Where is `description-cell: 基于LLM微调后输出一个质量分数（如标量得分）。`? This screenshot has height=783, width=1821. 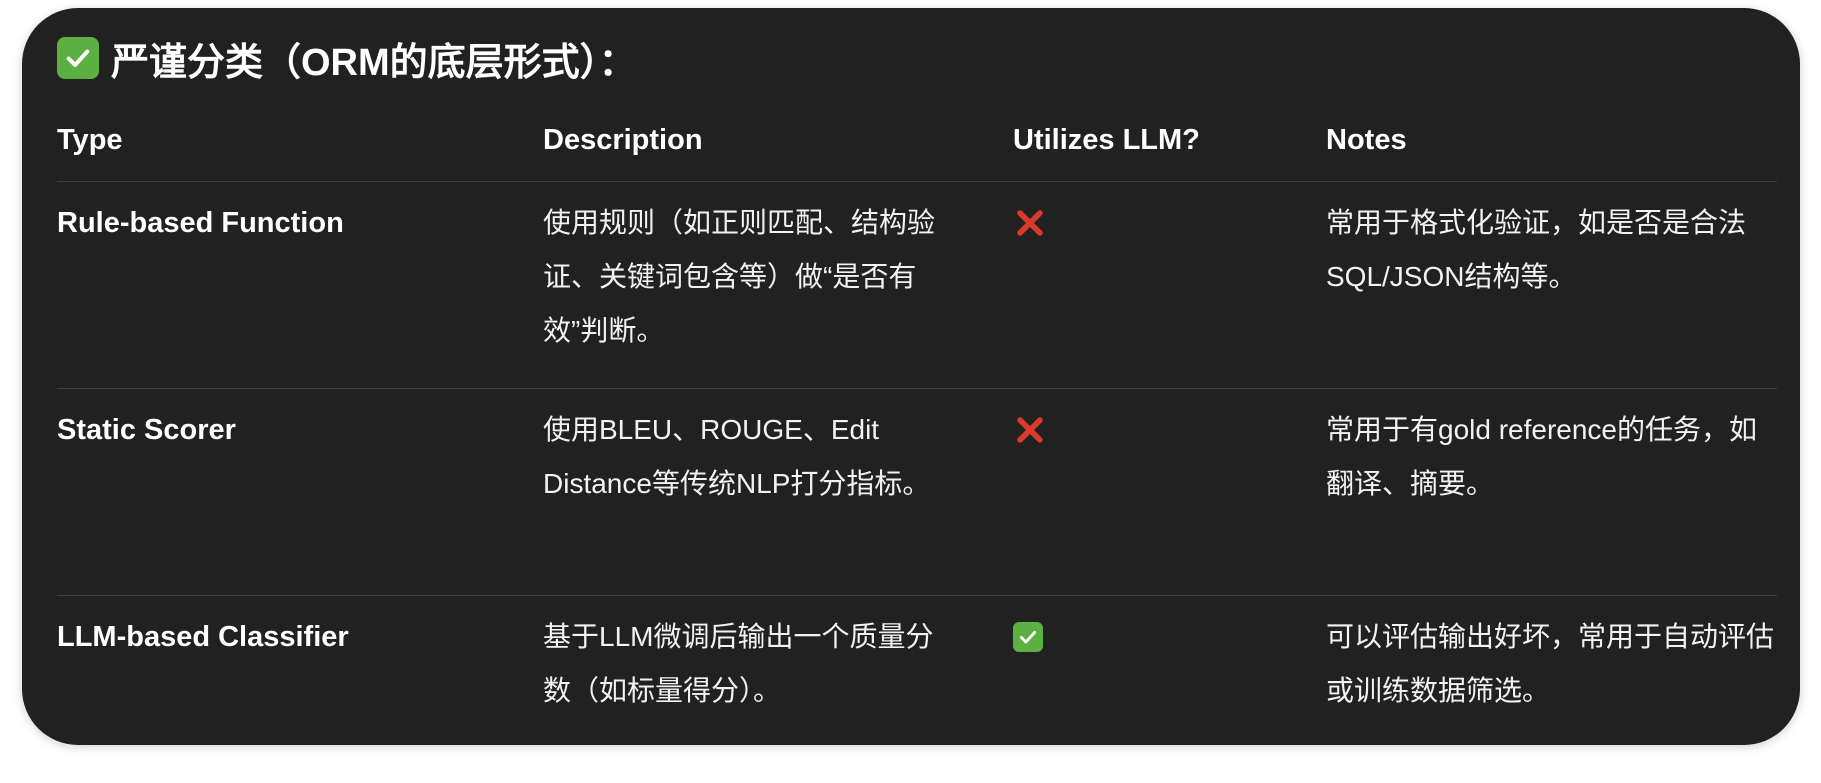
description-cell: 基于LLM微调后输出一个质量分数（如标量得分）。 is located at coordinates (738, 663).